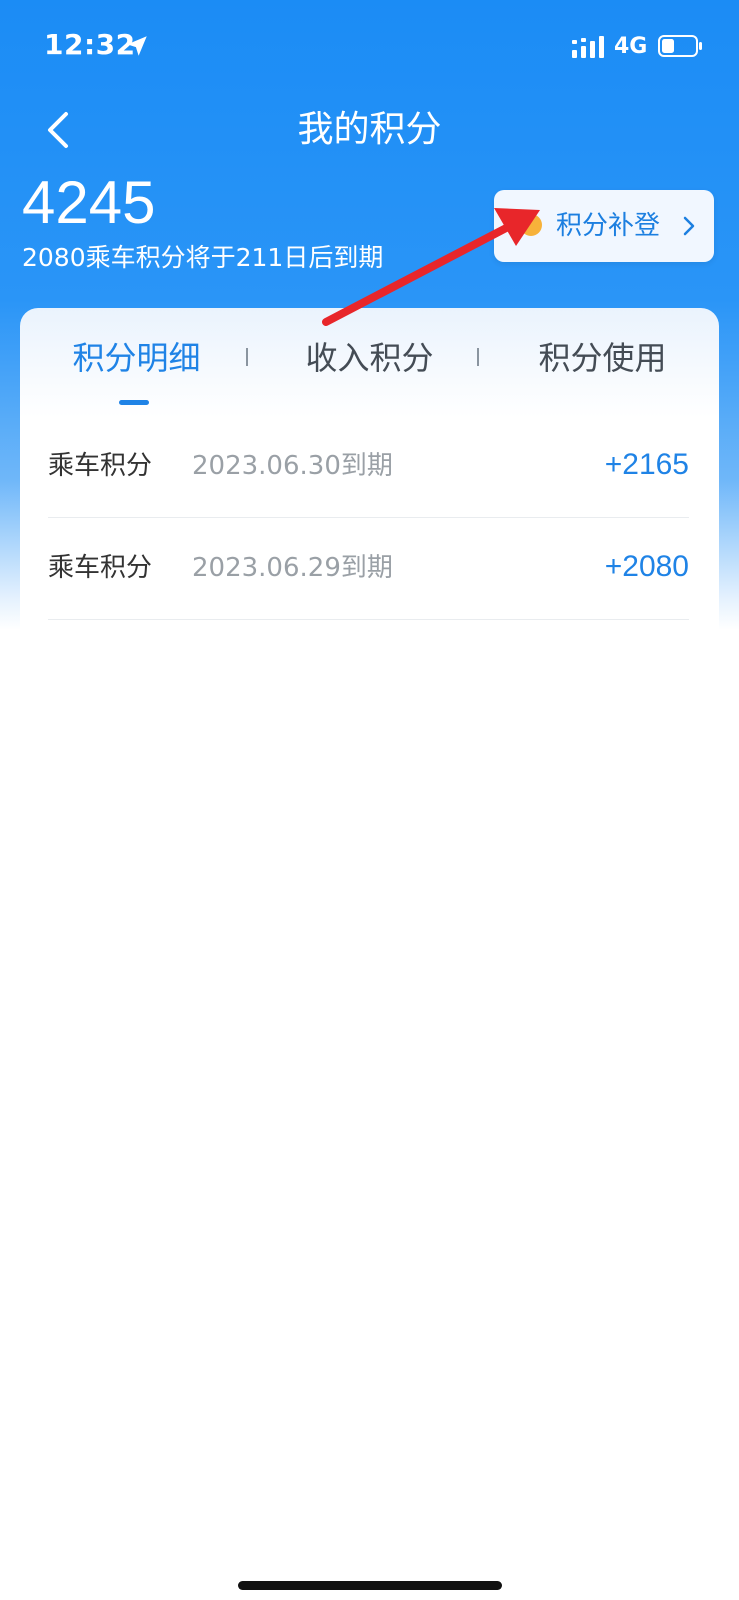 The height and width of the screenshot is (1600, 739). I want to click on expiry-note: 2080乘车积分将于211日后到期, so click(203, 257).